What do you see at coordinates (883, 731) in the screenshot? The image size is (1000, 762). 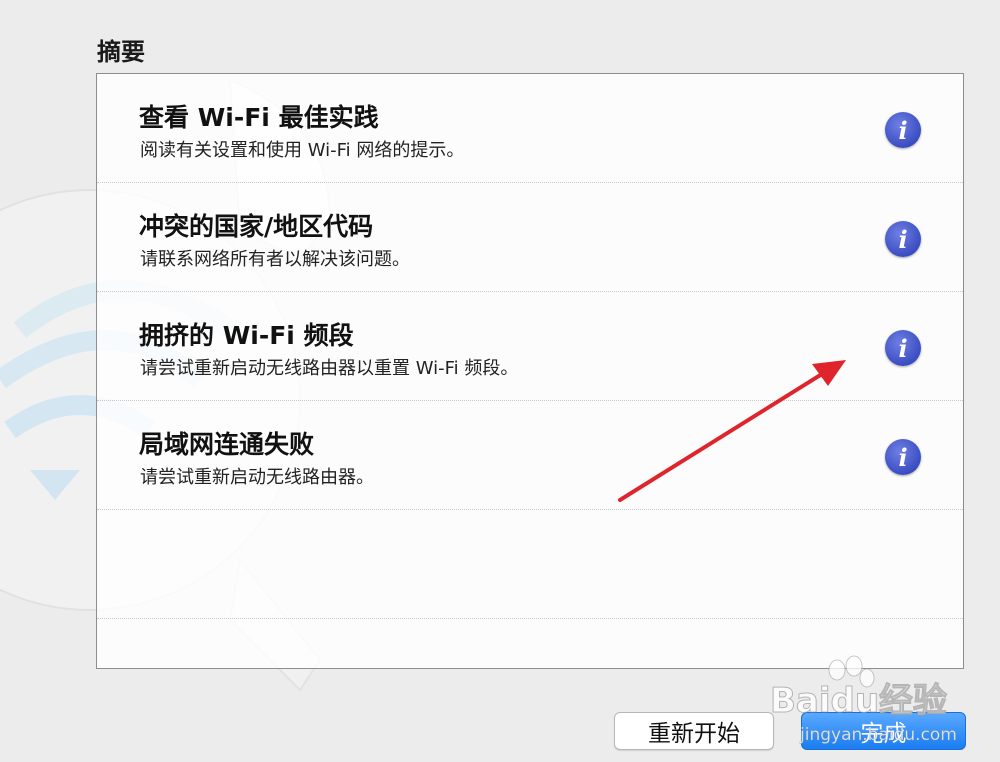 I see `done-button: 完成` at bounding box center [883, 731].